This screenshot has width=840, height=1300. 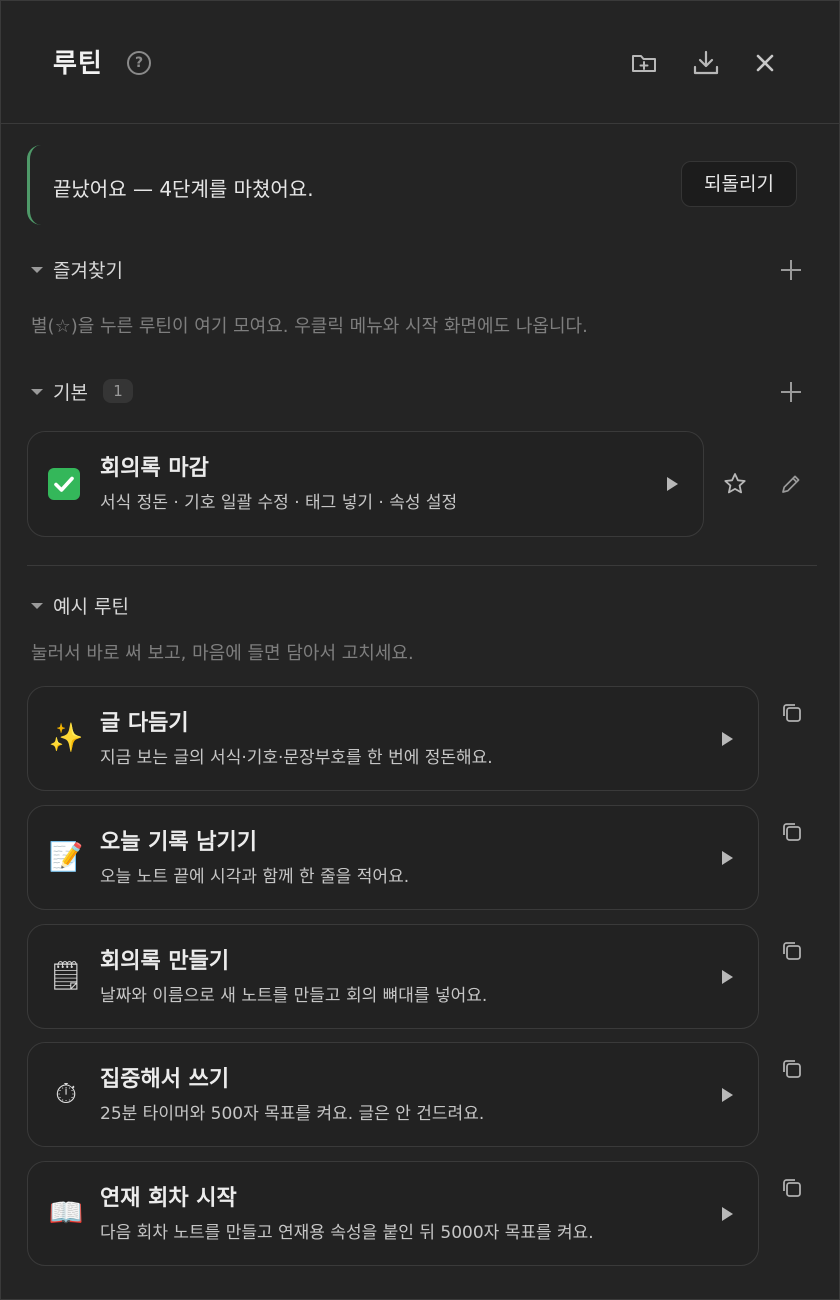 I want to click on example-routine-title: 집중해서 쓰기, so click(x=165, y=1079).